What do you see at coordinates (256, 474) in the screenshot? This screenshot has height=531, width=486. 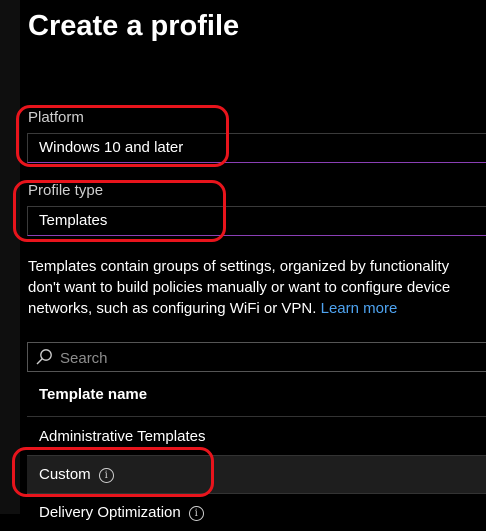 I see `table-row: Custom i` at bounding box center [256, 474].